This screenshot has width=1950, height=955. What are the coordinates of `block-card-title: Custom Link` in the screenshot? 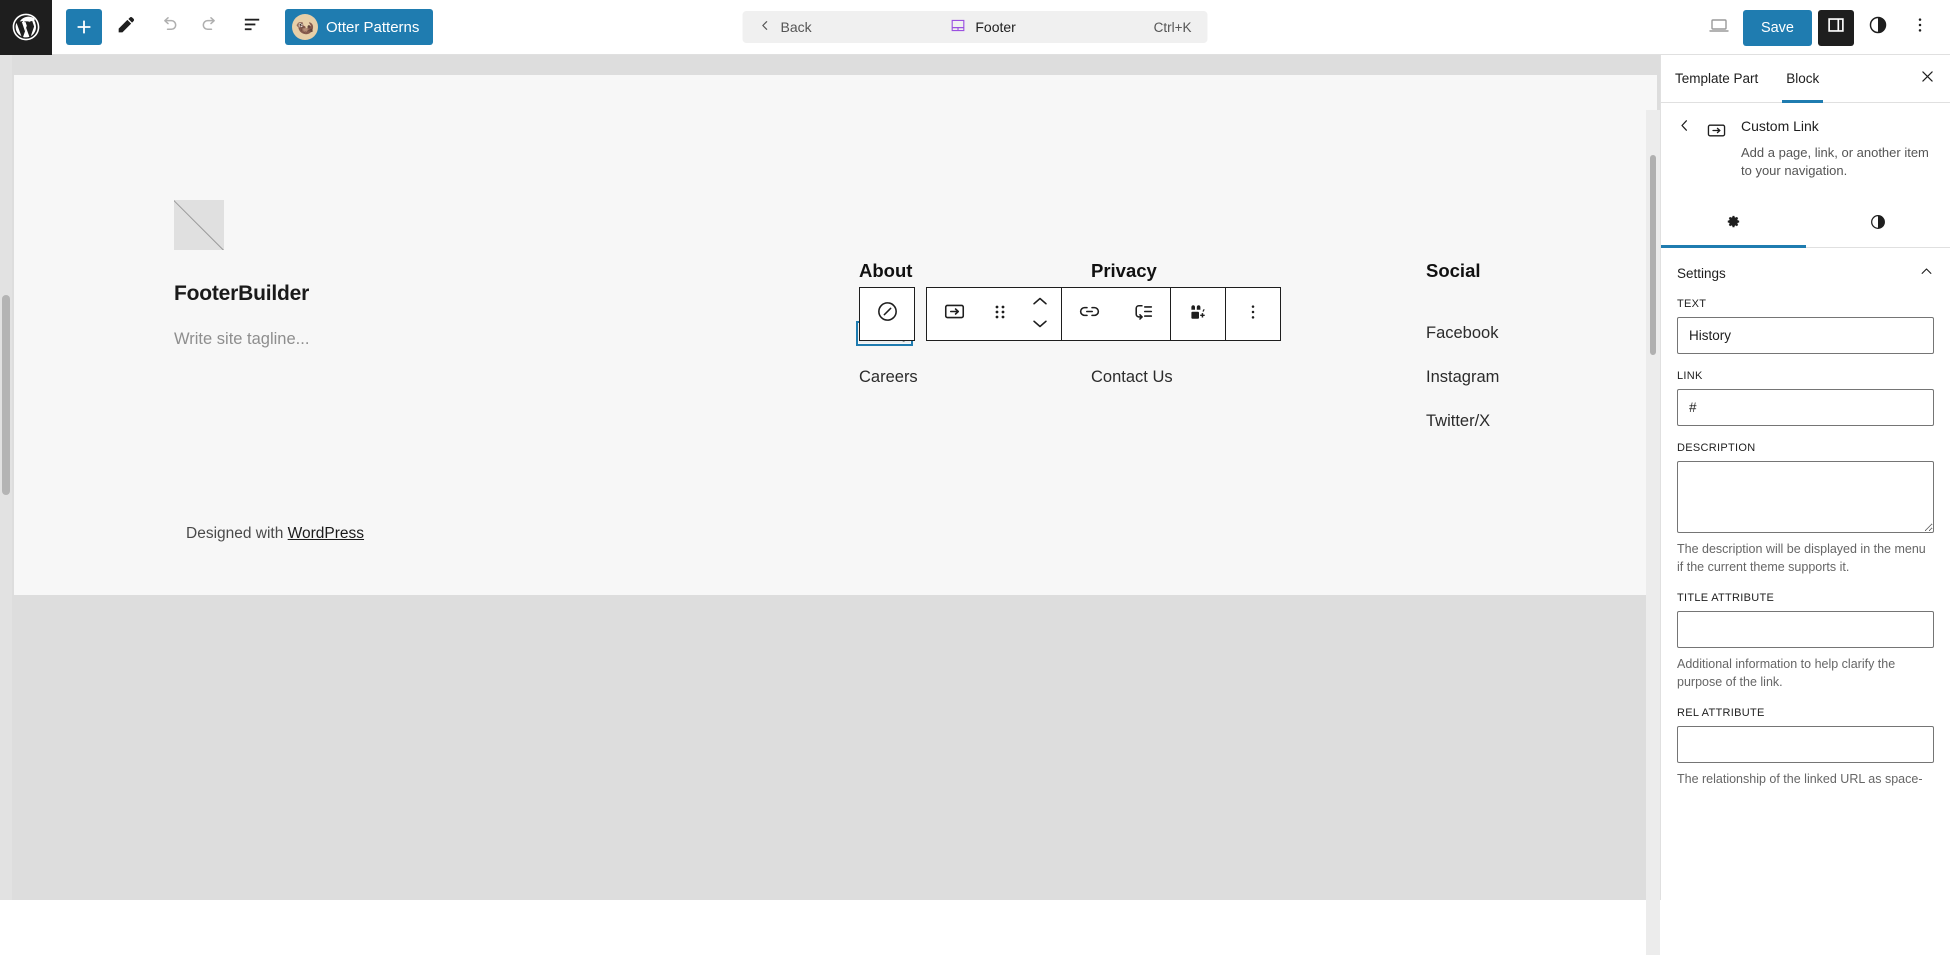 It's located at (1837, 126).